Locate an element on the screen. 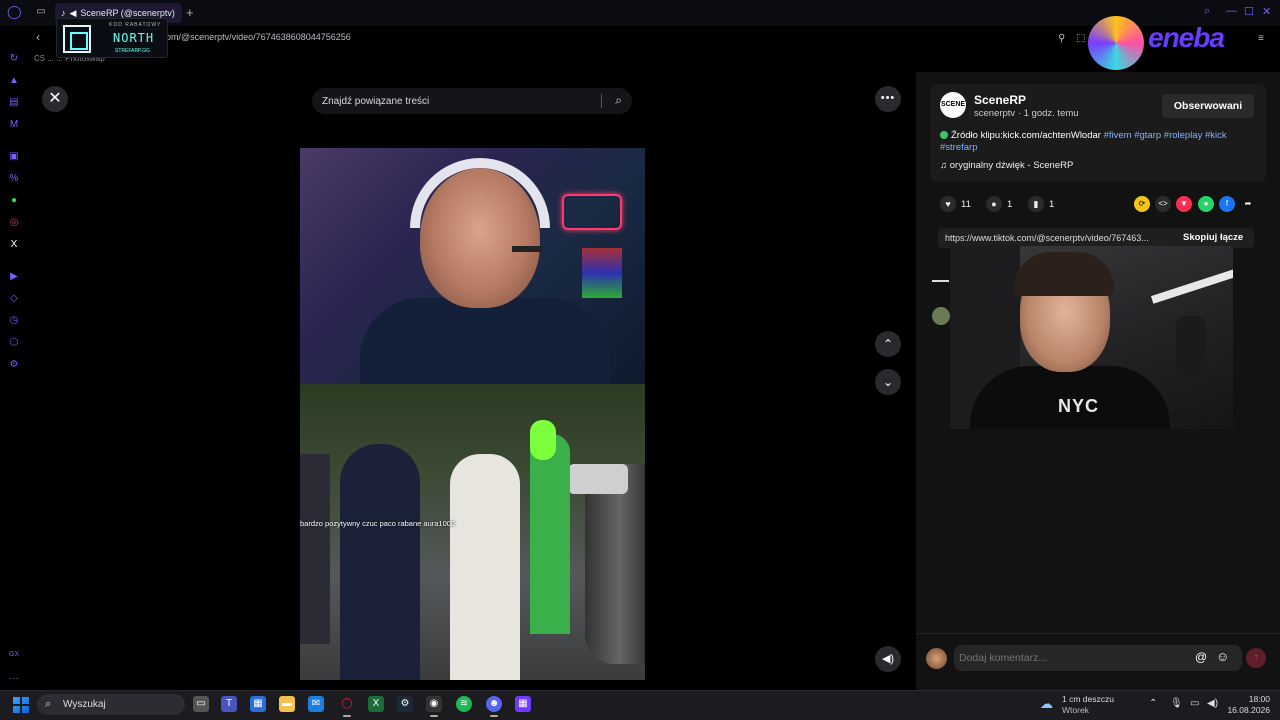 The height and width of the screenshot is (720, 1280). sidebar-whatsapp-icon: ● is located at coordinates (14, 201).